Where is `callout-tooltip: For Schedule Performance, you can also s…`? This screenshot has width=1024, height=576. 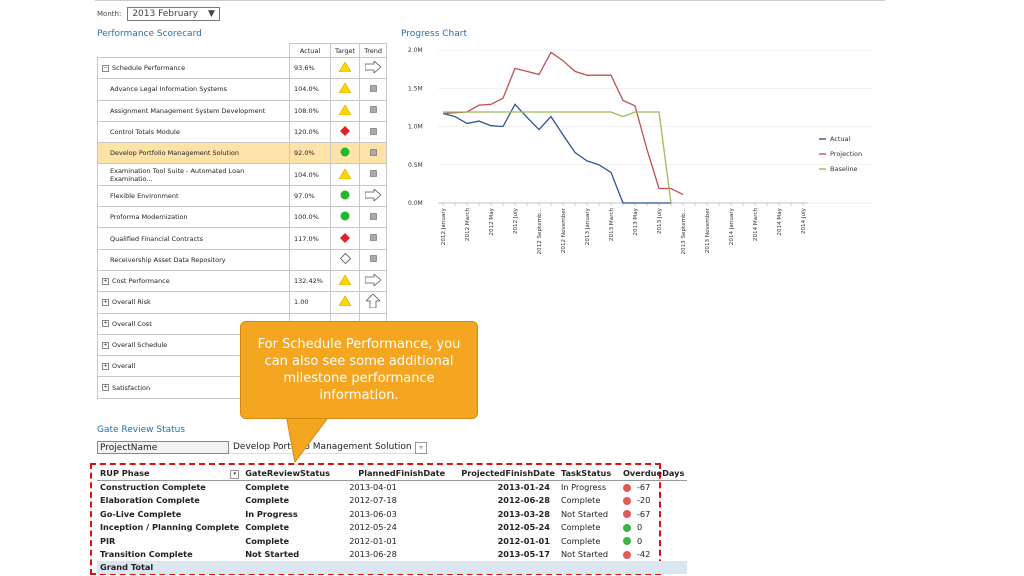 callout-tooltip: For Schedule Performance, you can also s… is located at coordinates (359, 370).